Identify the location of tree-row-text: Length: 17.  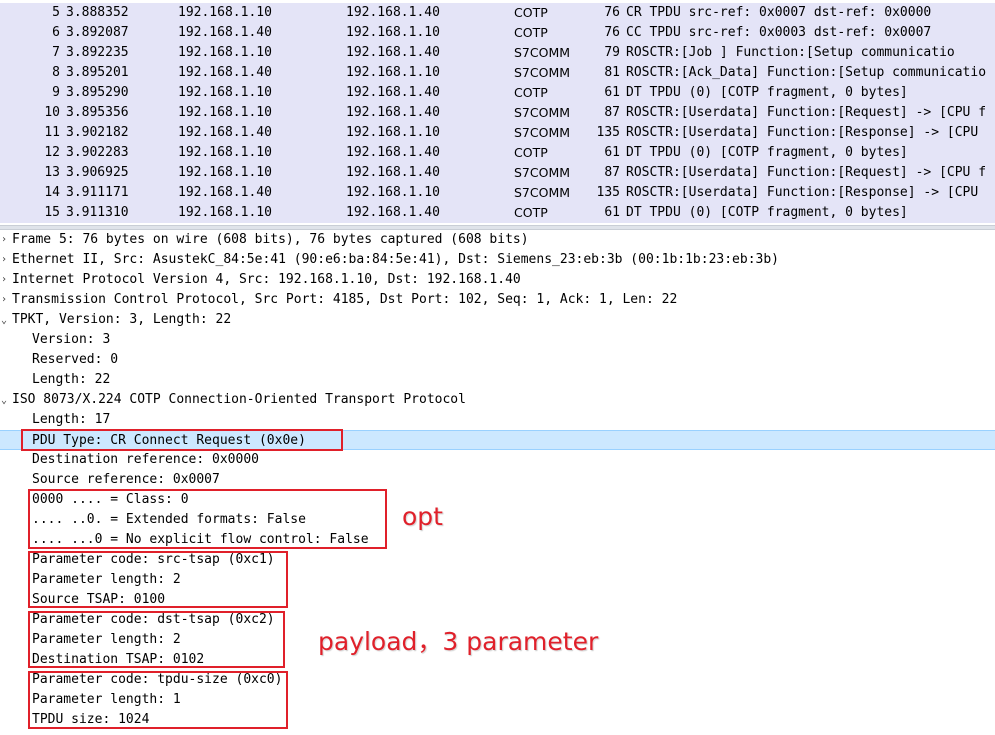
(71, 419).